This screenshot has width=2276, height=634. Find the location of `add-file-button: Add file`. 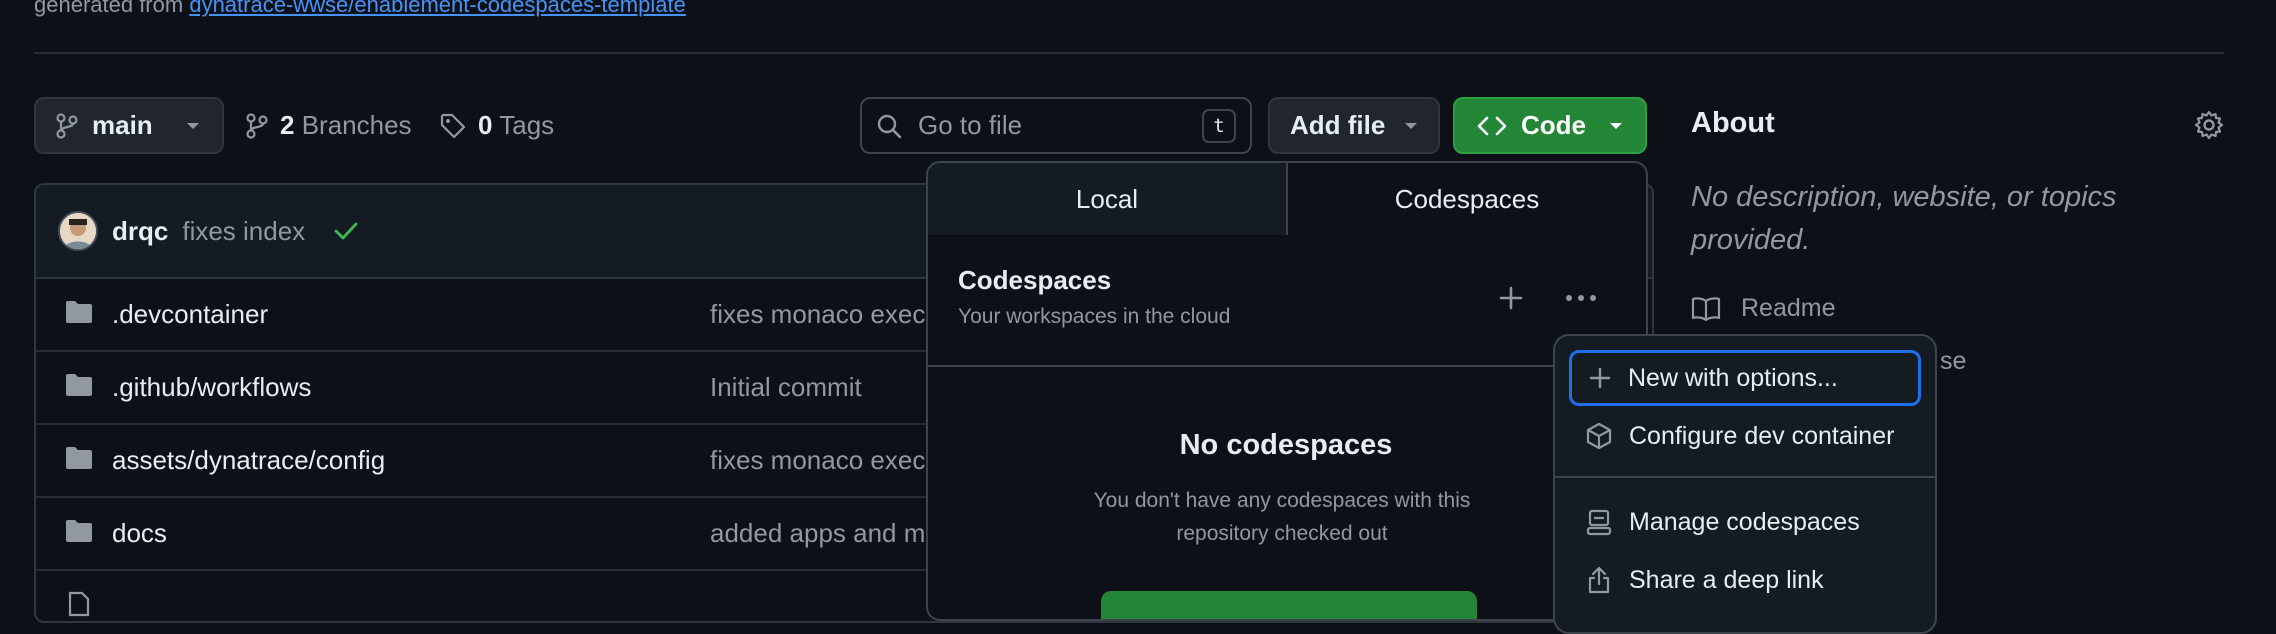

add-file-button: Add file is located at coordinates (1354, 125).